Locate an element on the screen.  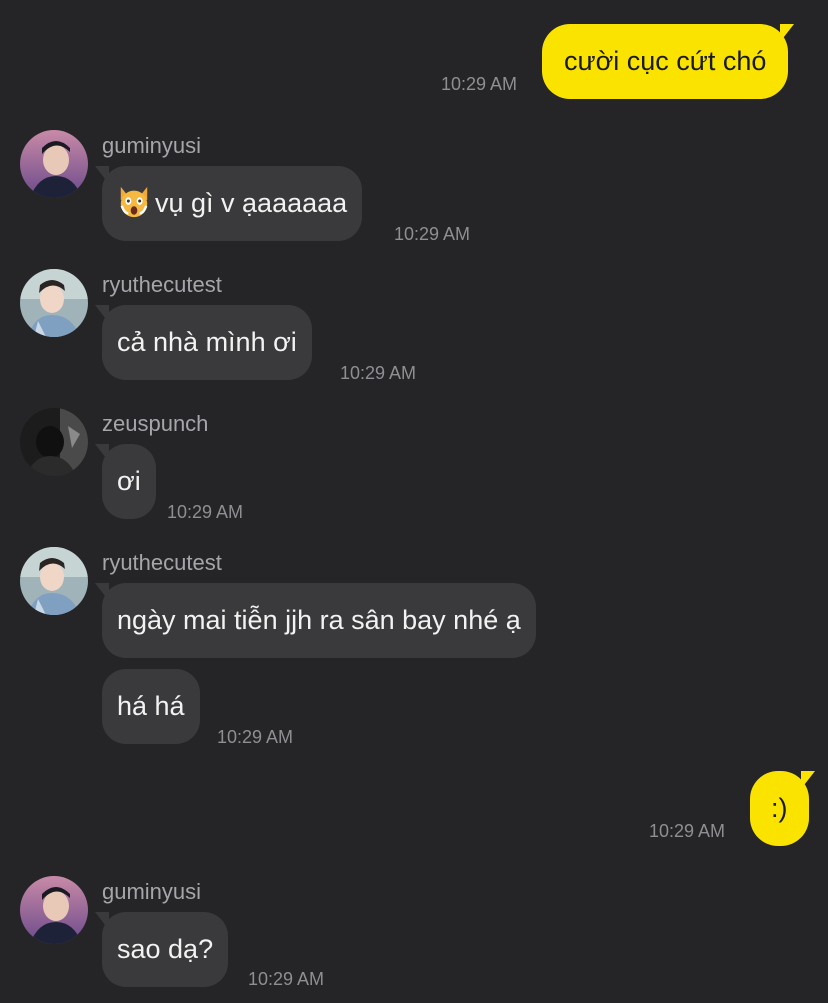
message-text: há há is located at coordinates (151, 706).